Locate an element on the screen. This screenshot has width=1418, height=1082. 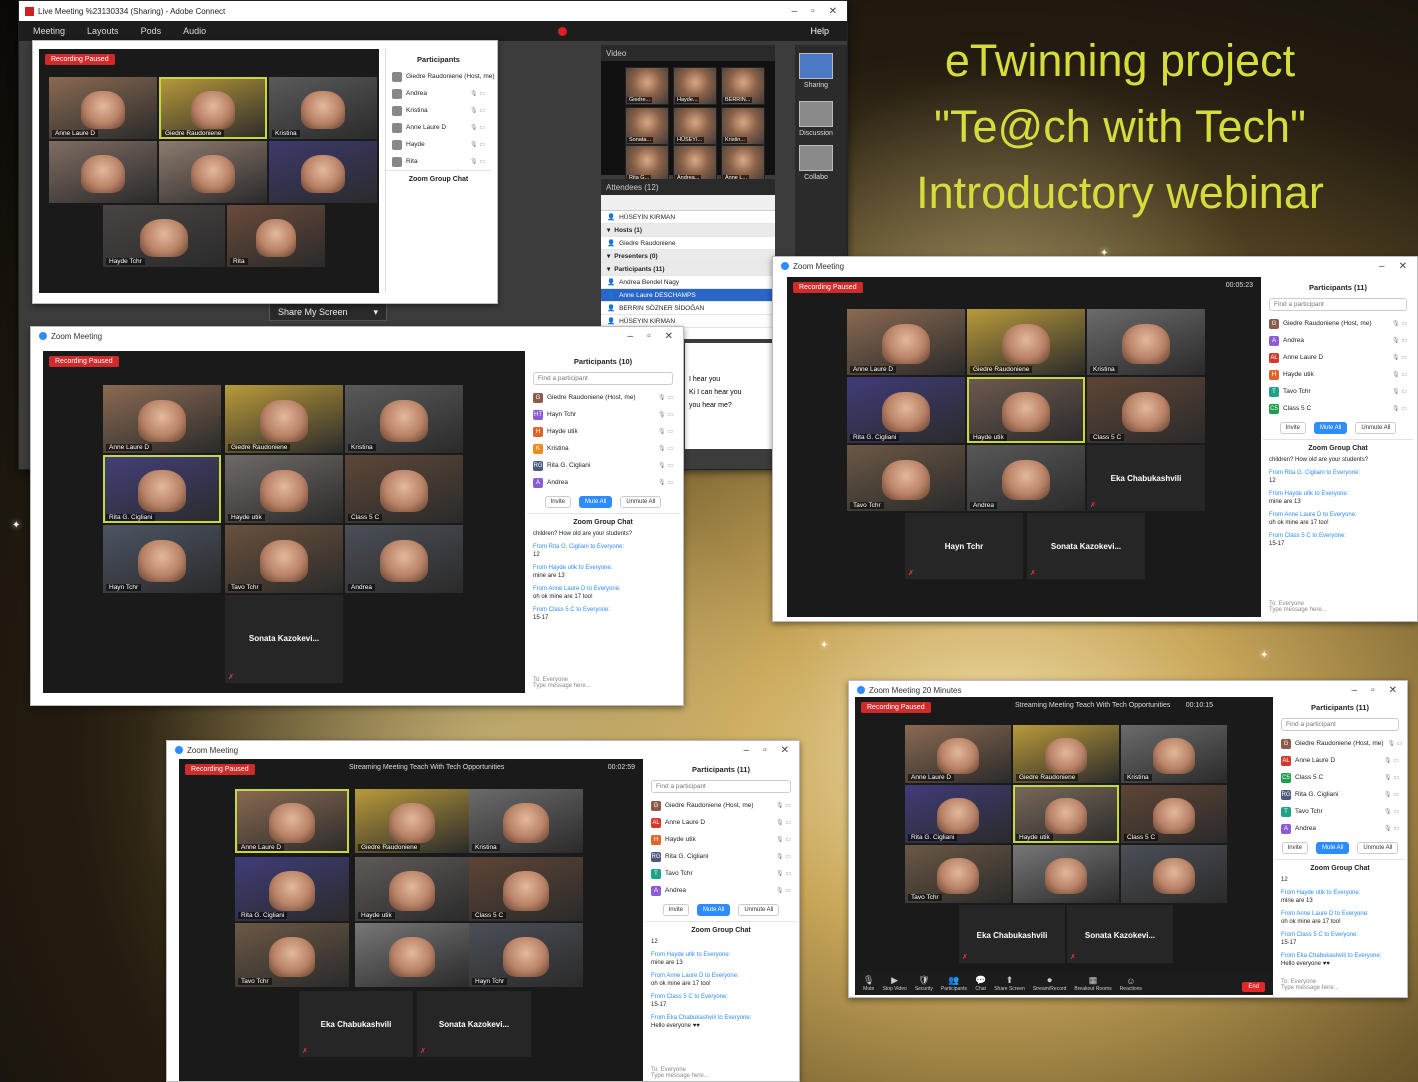
video-tile: Rita G. Cigliani is located at coordinates (162, 489).